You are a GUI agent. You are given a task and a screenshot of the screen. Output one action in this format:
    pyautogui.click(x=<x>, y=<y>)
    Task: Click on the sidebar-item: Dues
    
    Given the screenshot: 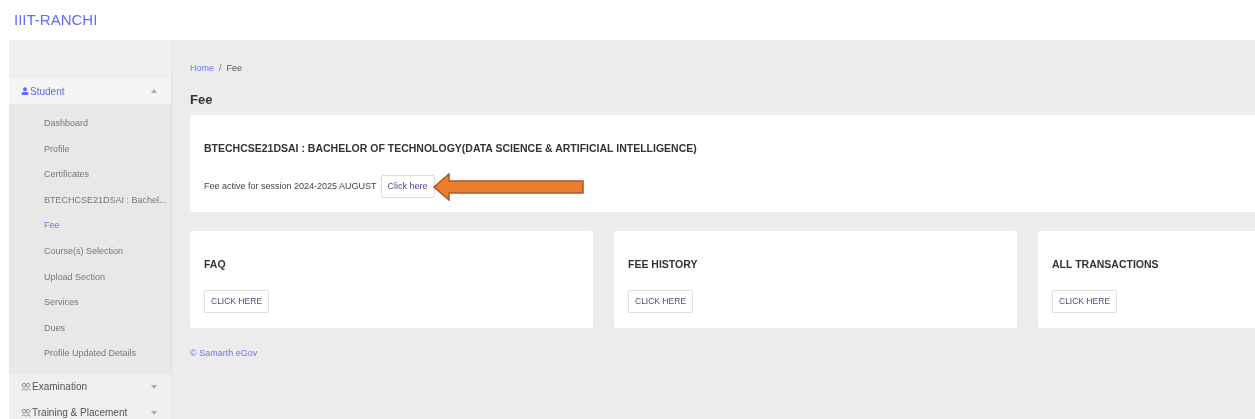 What is the action you would take?
    pyautogui.click(x=90, y=328)
    